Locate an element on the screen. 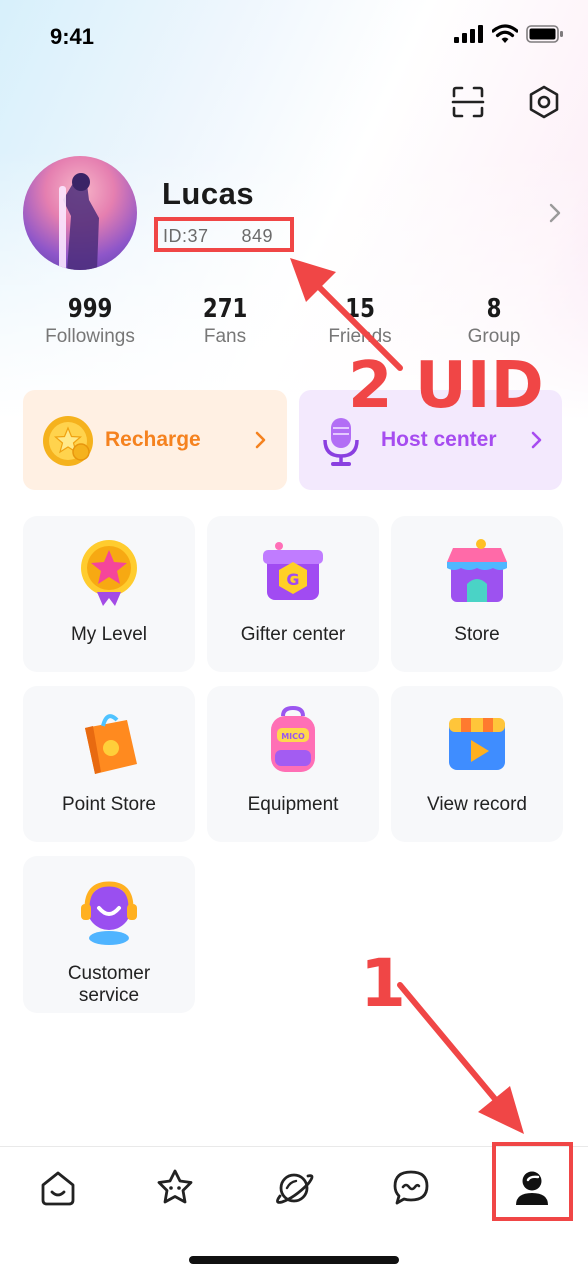 This screenshot has height=1278, width=588. nav-explore is located at coordinates (175, 1188).